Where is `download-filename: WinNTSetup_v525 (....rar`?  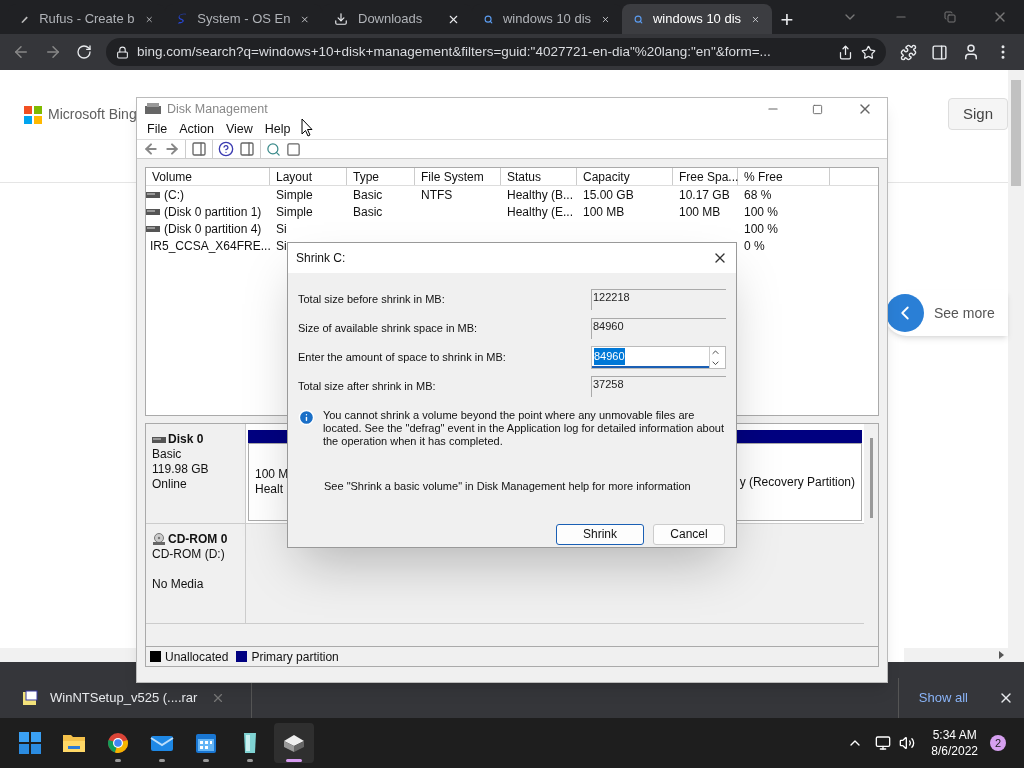 download-filename: WinNTSetup_v525 (....rar is located at coordinates (124, 698).